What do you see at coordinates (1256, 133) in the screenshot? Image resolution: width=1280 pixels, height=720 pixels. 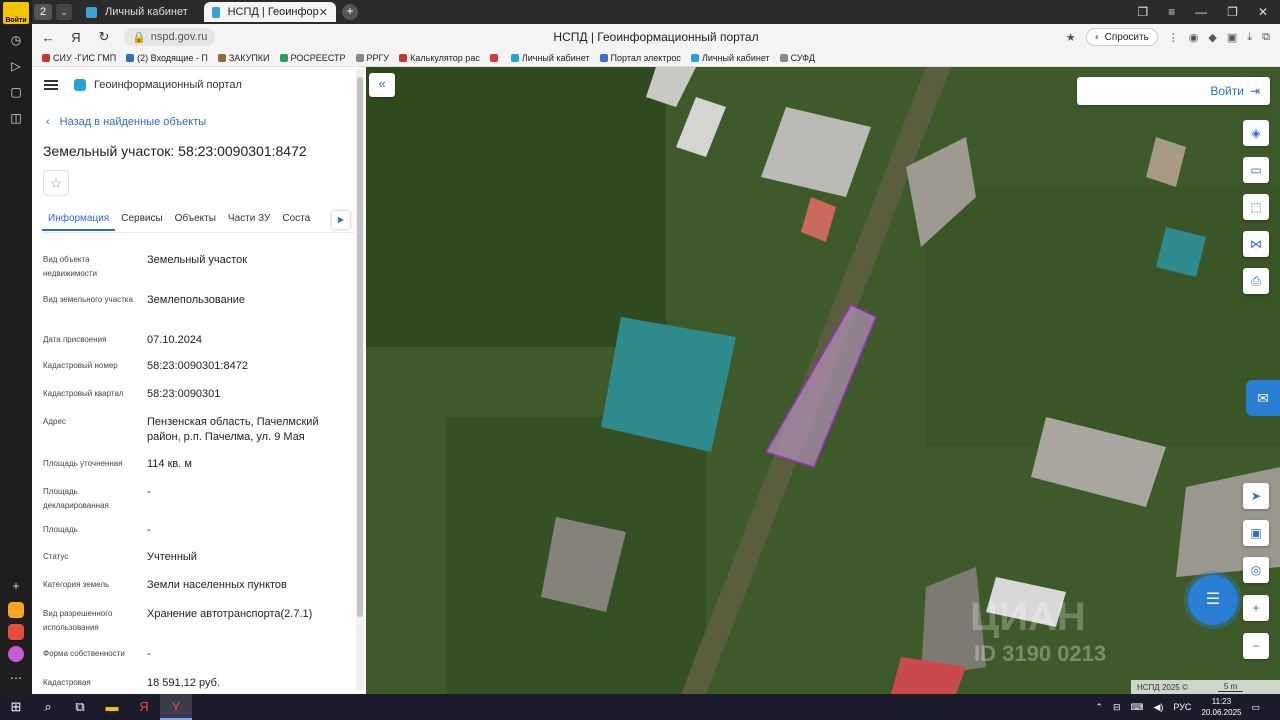 I see `layers-icon: ◈` at bounding box center [1256, 133].